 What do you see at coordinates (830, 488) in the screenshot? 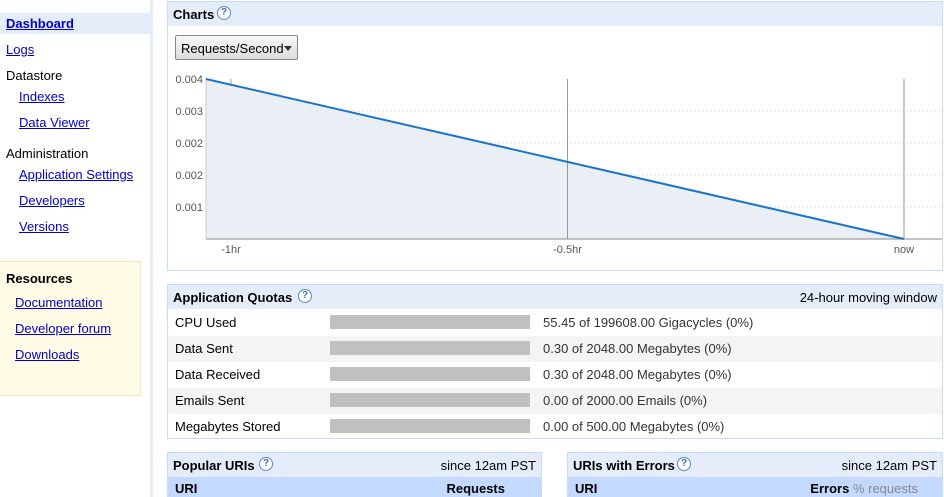
I see `errors-label: Errors` at bounding box center [830, 488].